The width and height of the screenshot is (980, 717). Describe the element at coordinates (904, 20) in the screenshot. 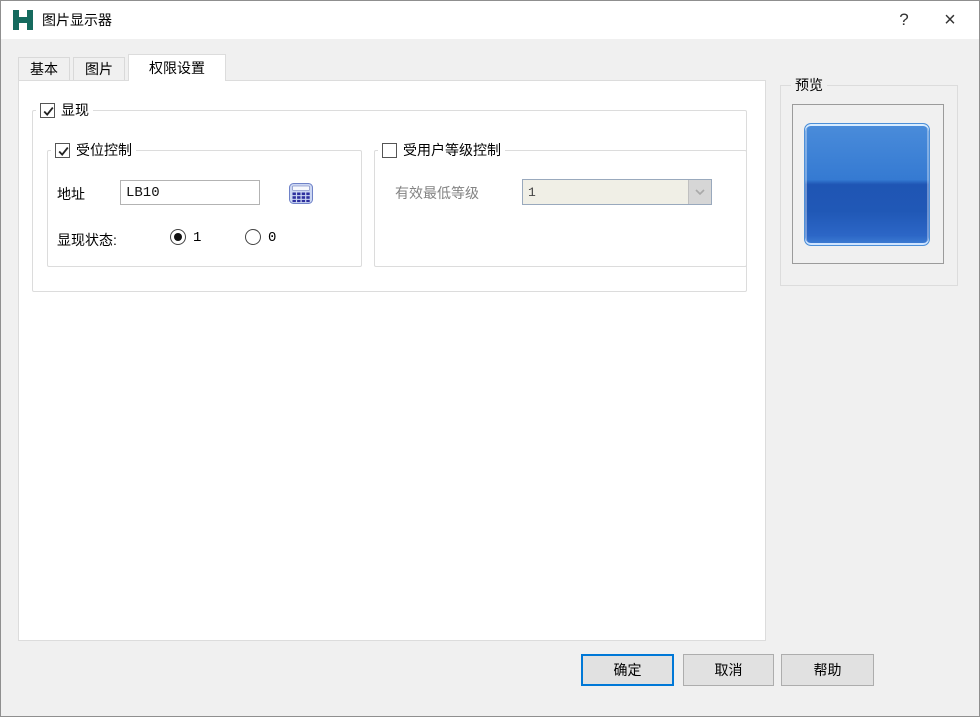

I see `help-icon: ?` at that location.